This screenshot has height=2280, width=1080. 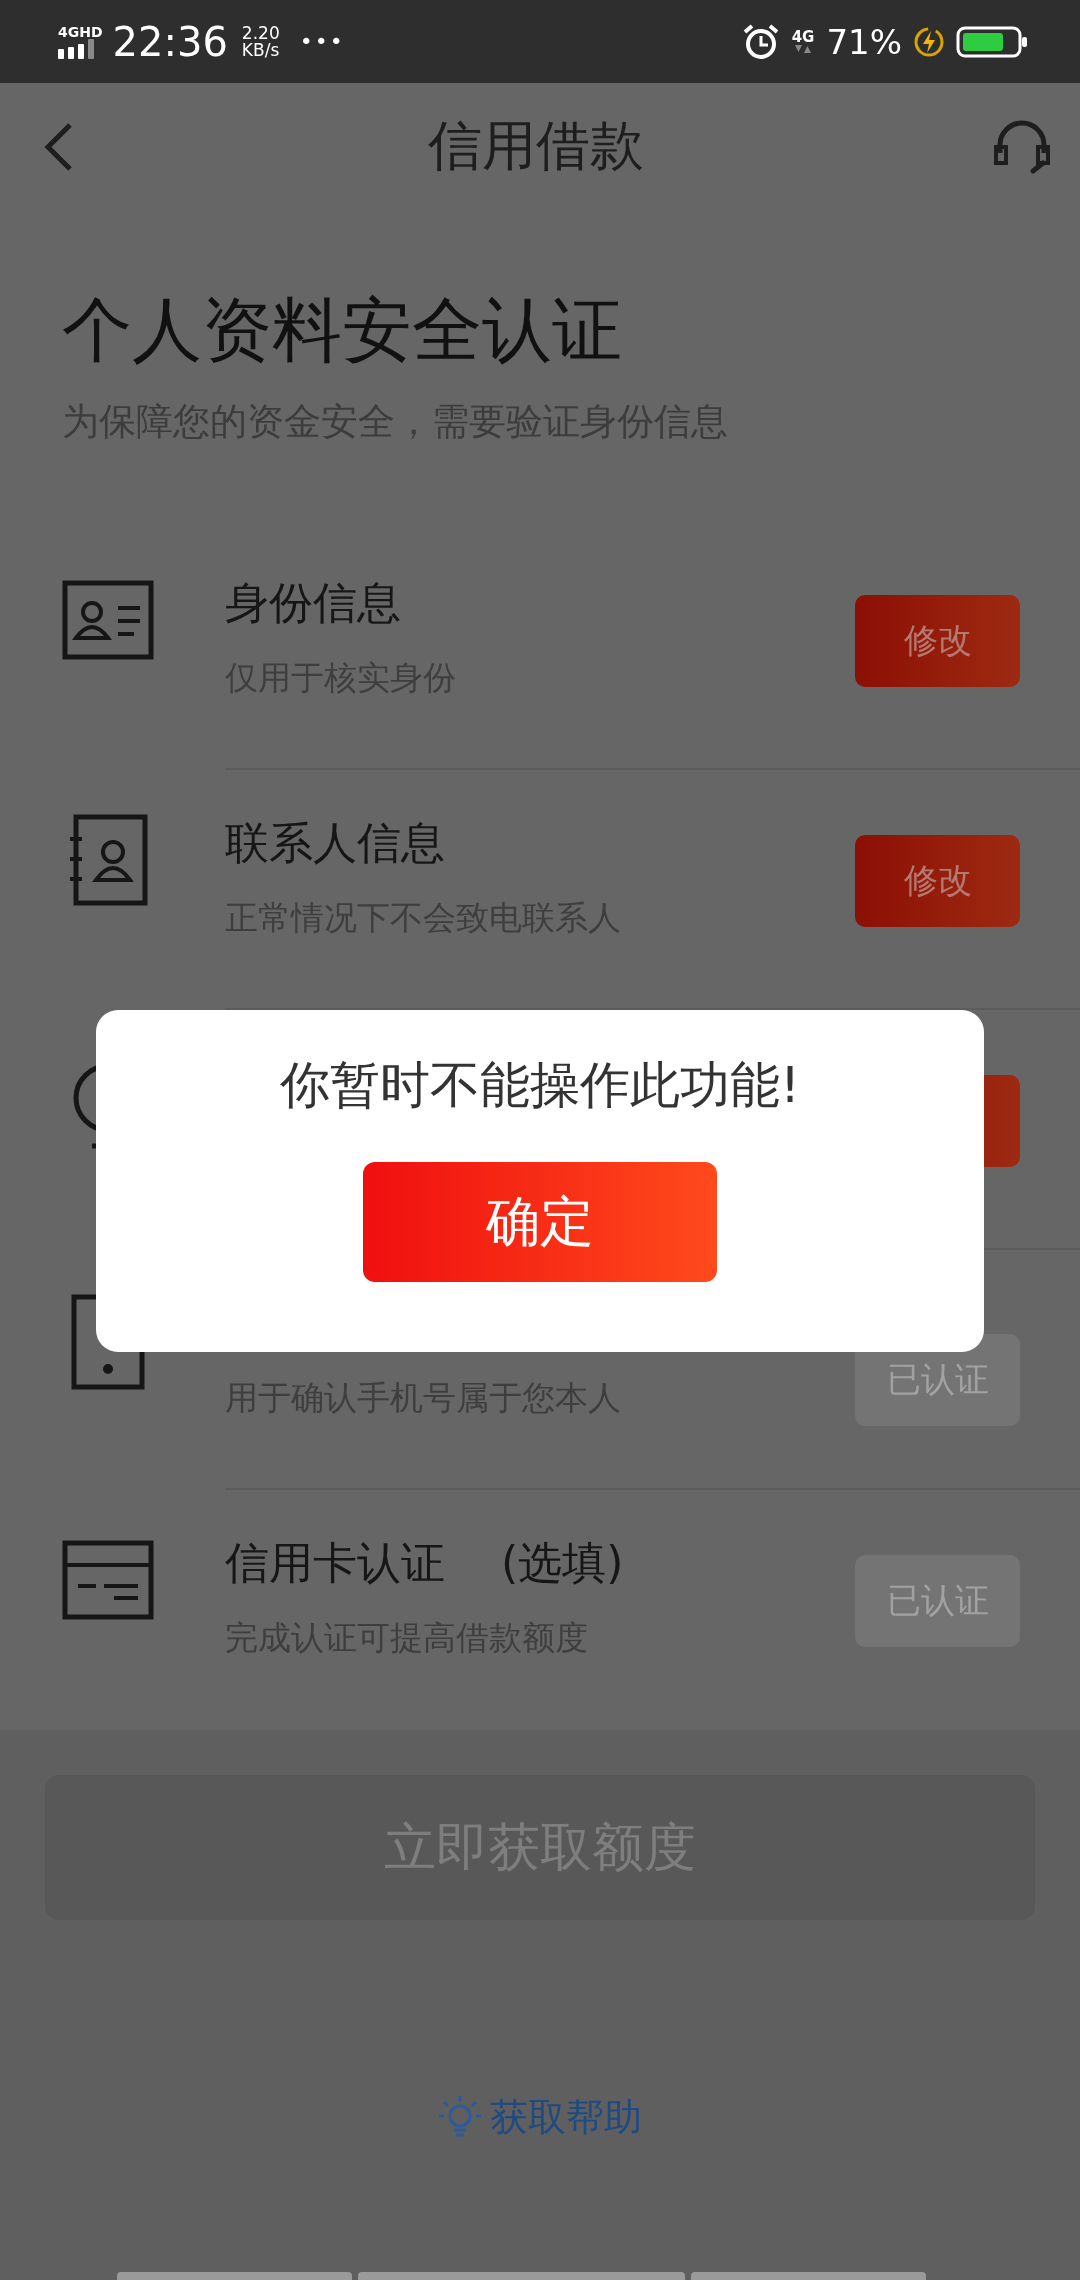 I want to click on contact-card-icon, so click(x=107, y=860).